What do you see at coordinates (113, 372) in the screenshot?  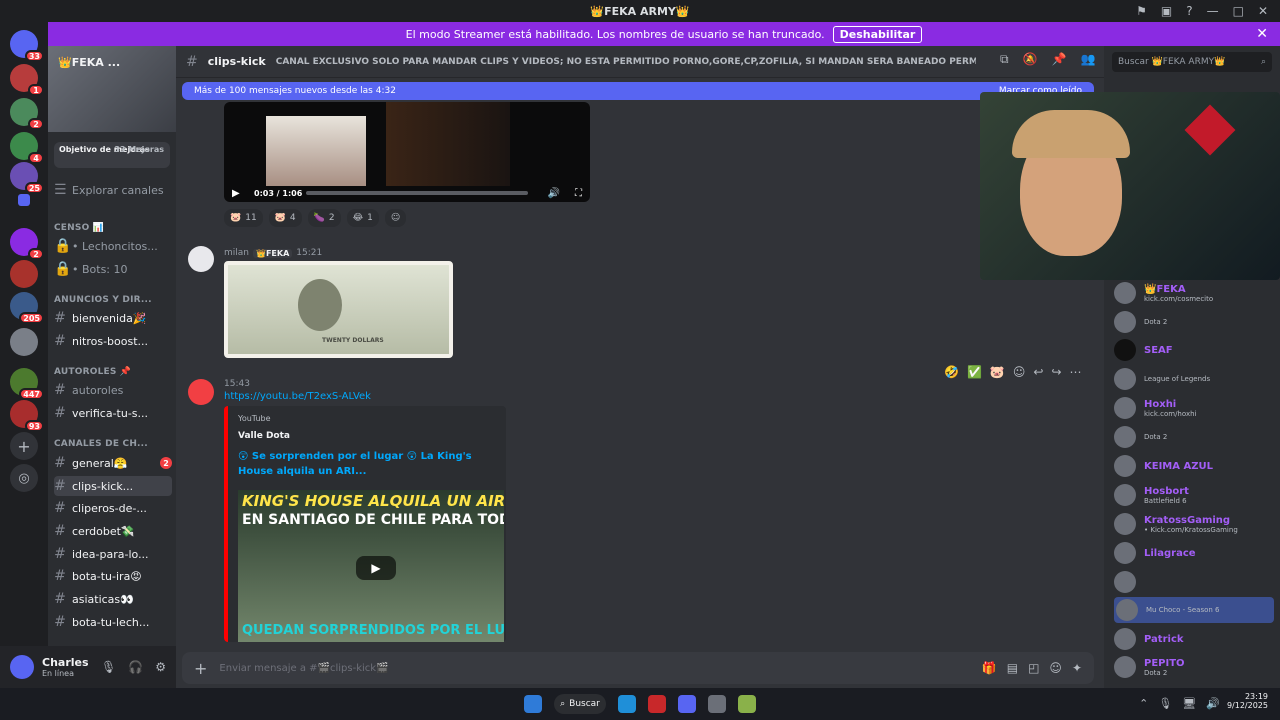 I see `category-autoroles: AUTOROLES 📌` at bounding box center [113, 372].